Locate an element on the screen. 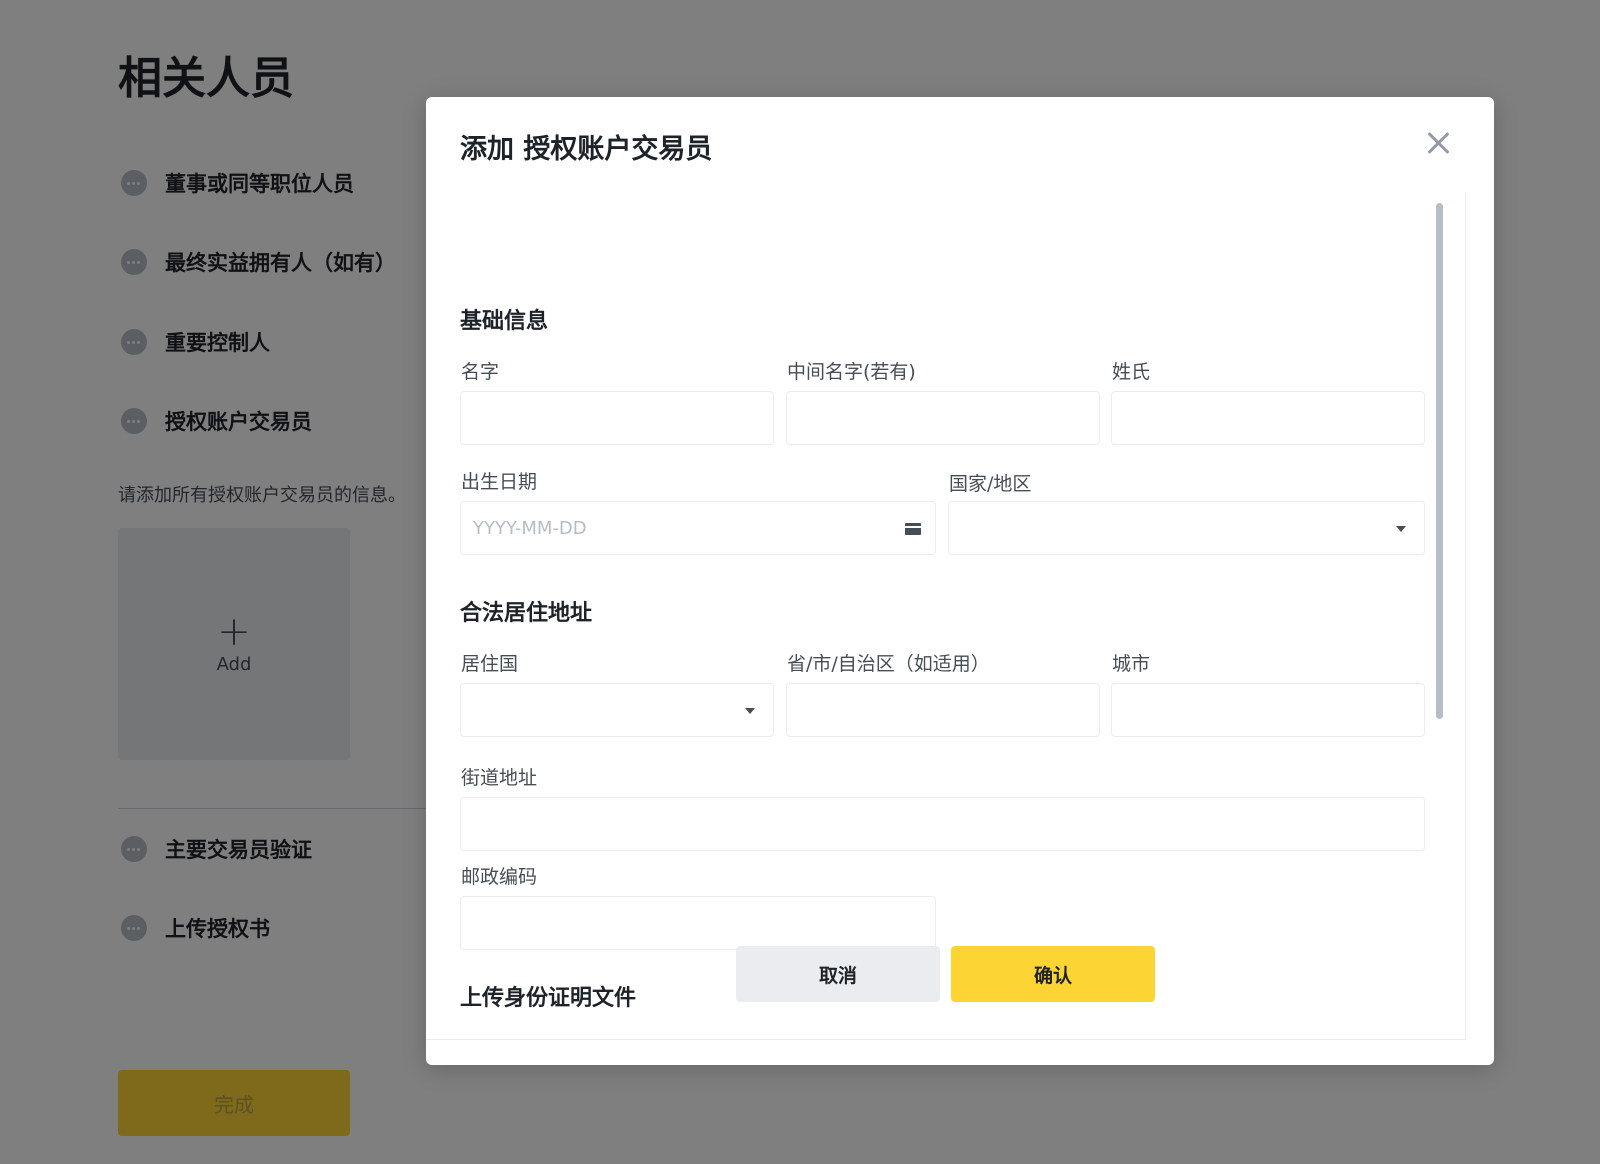  scrollbar-thumb is located at coordinates (1439, 461).